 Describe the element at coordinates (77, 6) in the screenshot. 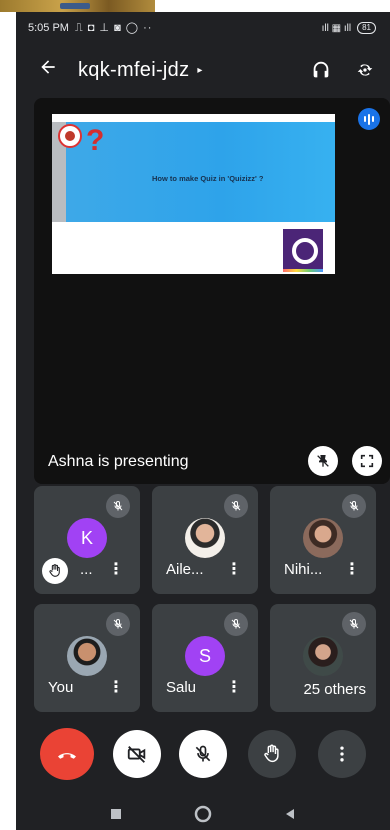

I see `corner-decoration` at that location.